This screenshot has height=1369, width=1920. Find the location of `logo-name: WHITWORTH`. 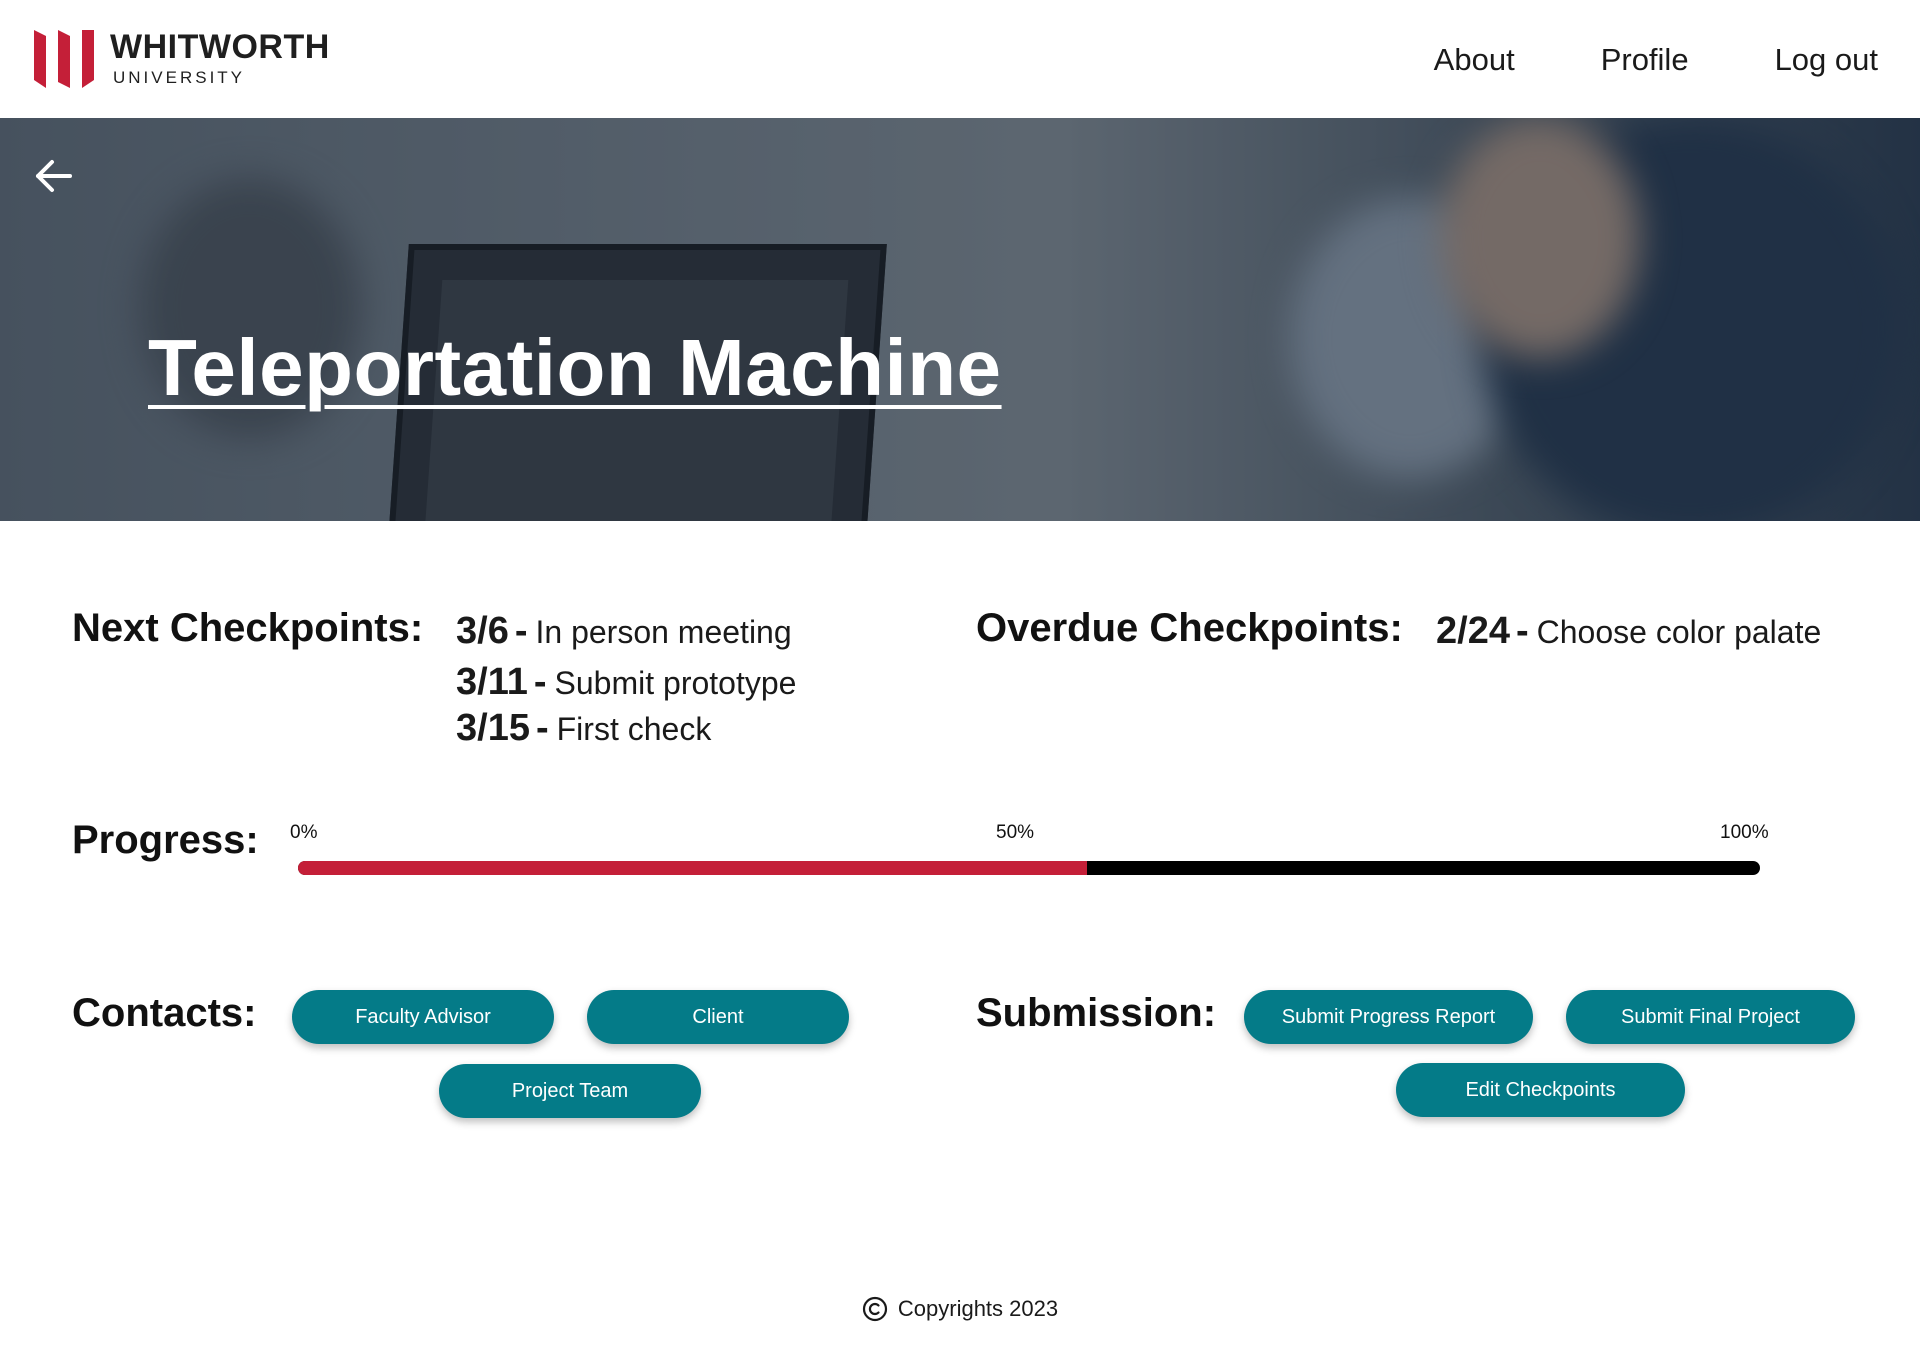

logo-name: WHITWORTH is located at coordinates (220, 47).